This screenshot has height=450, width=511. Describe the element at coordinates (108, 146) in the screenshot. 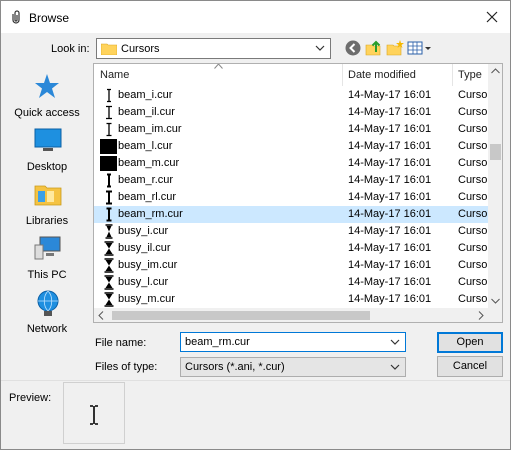

I see `black-block-cursor-icon` at that location.